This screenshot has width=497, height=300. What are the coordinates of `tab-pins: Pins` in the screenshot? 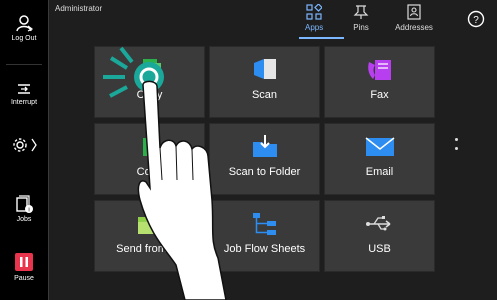 It's located at (361, 18).